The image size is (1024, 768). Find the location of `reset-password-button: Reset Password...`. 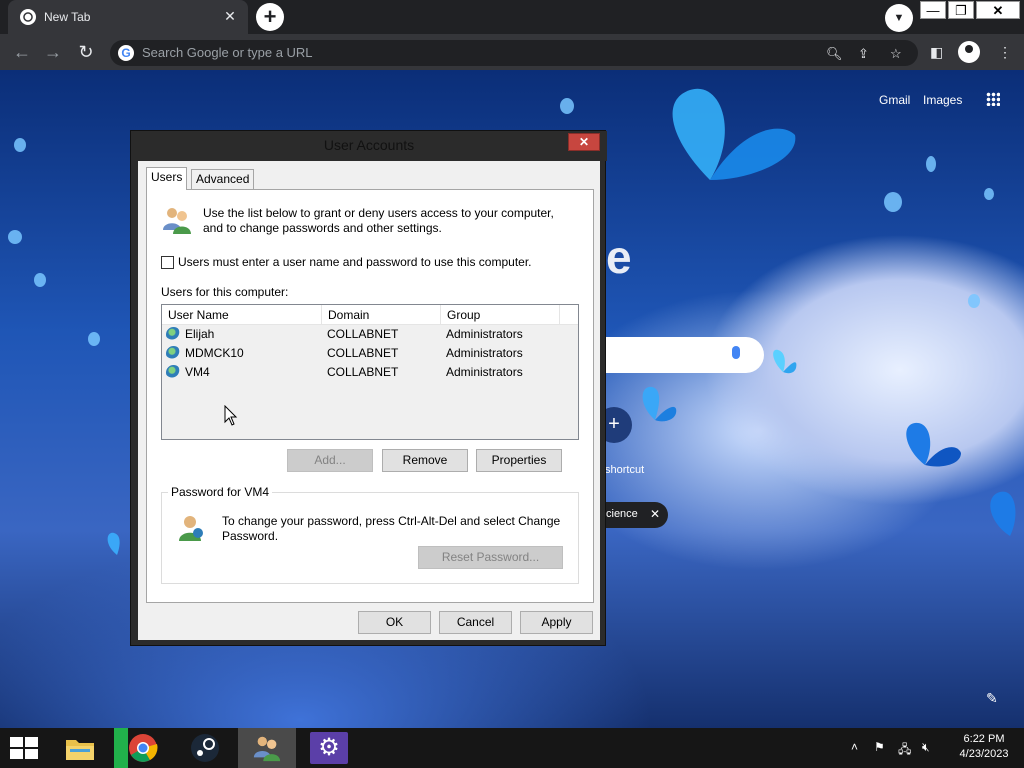

reset-password-button: Reset Password... is located at coordinates (490, 557).